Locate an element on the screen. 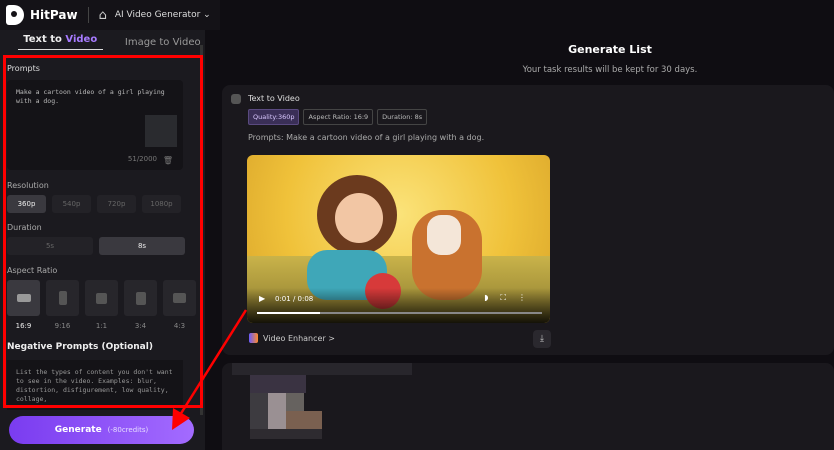  annotation-arrow is located at coordinates (210, 369).